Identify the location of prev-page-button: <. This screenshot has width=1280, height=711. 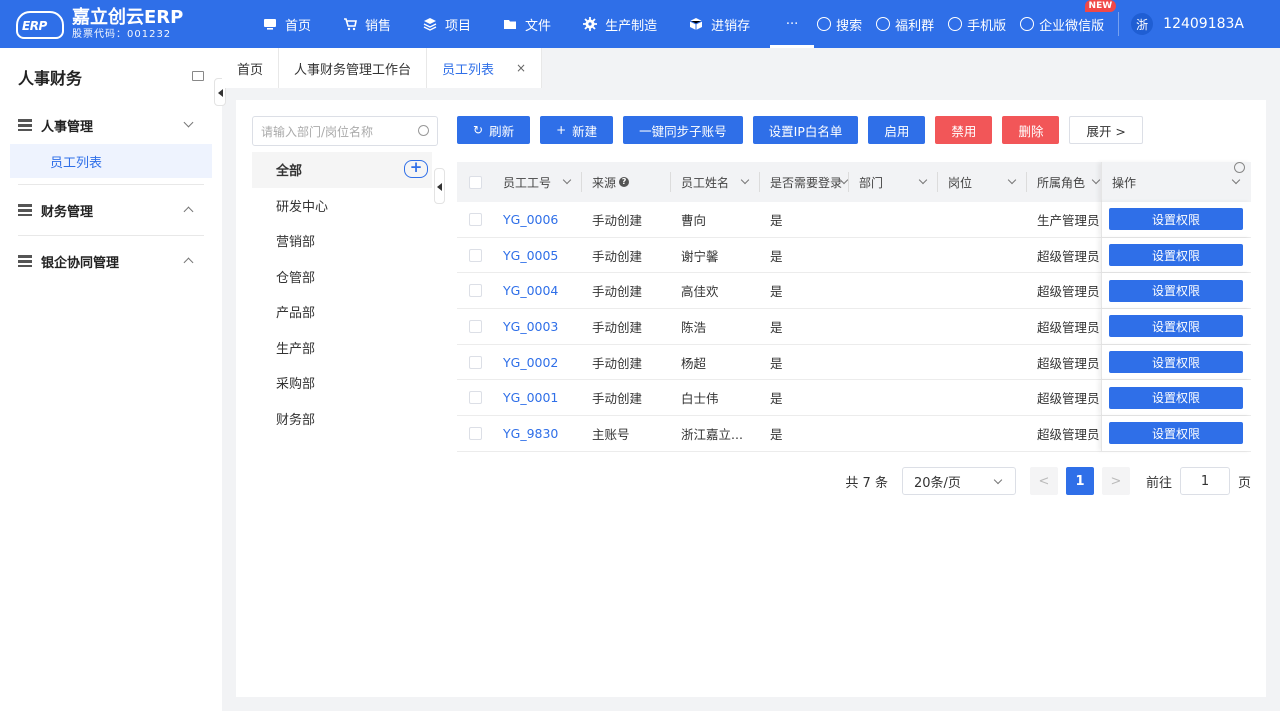
(1043, 481).